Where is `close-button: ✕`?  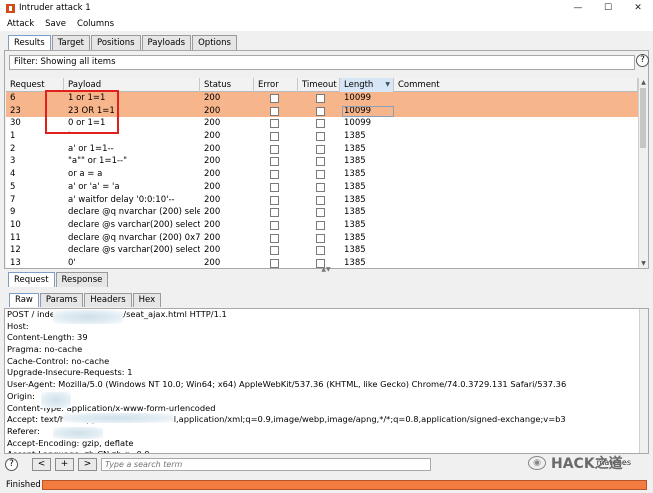
close-button: ✕ is located at coordinates (638, 8).